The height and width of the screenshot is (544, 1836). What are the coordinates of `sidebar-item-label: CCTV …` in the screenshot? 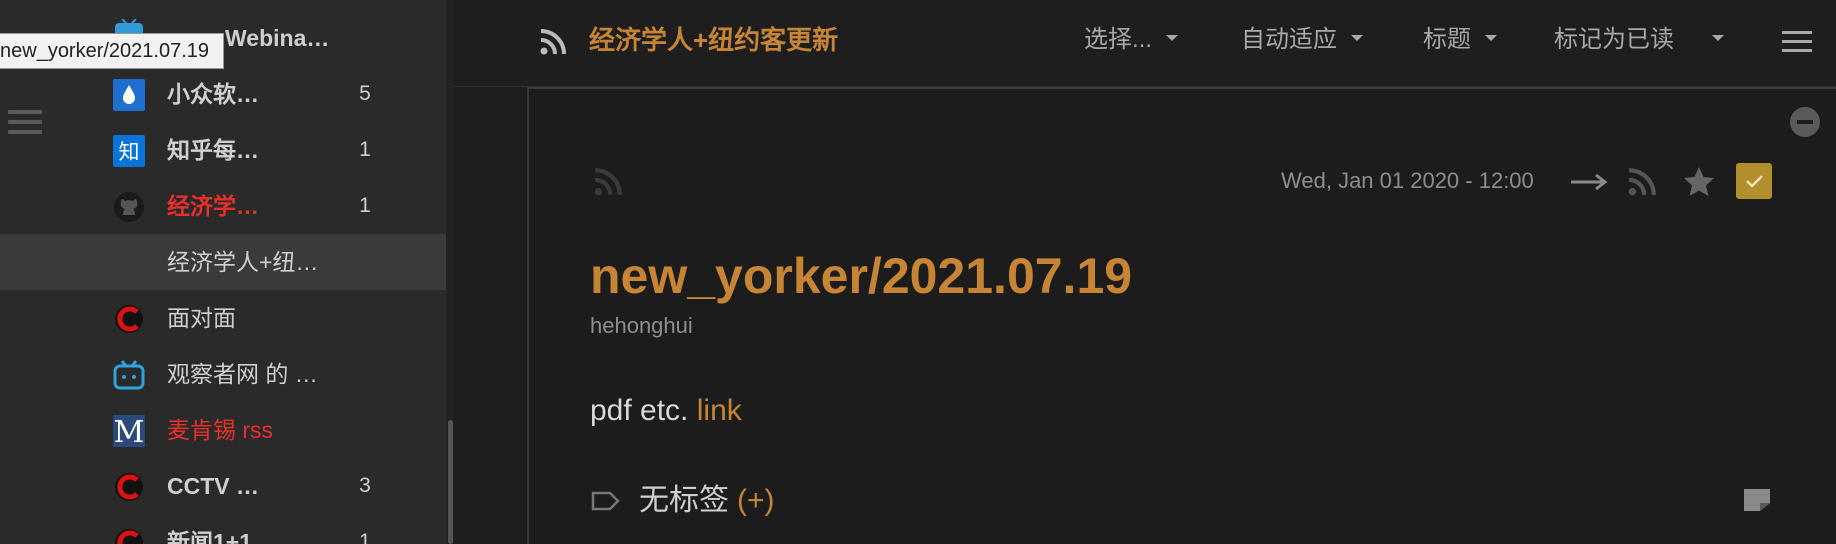 It's located at (213, 486).